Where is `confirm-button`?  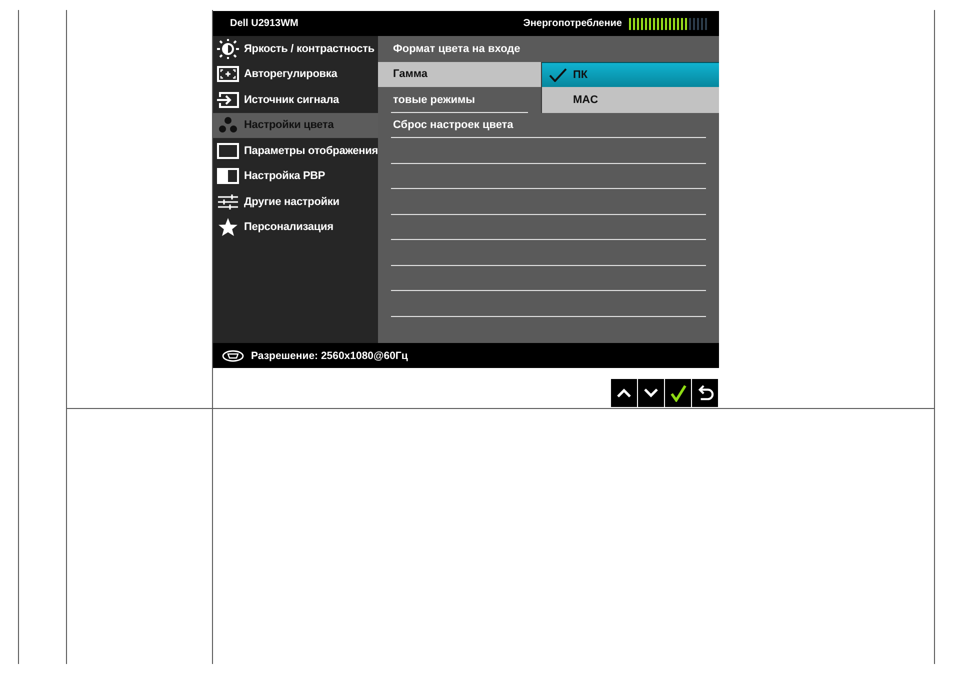 confirm-button is located at coordinates (678, 393).